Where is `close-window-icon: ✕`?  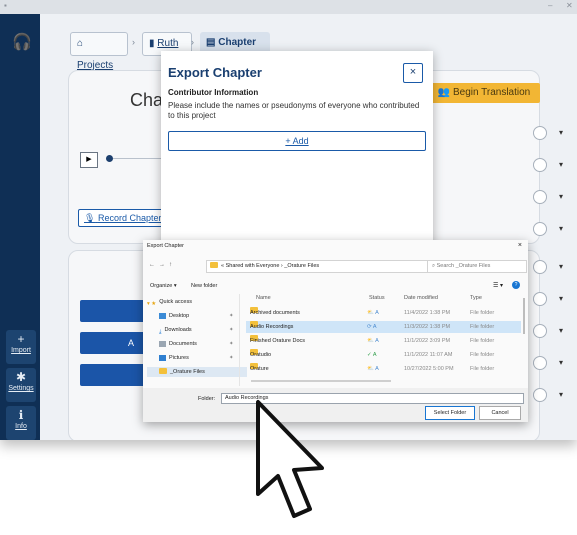
close-window-icon: ✕ is located at coordinates (569, 5).